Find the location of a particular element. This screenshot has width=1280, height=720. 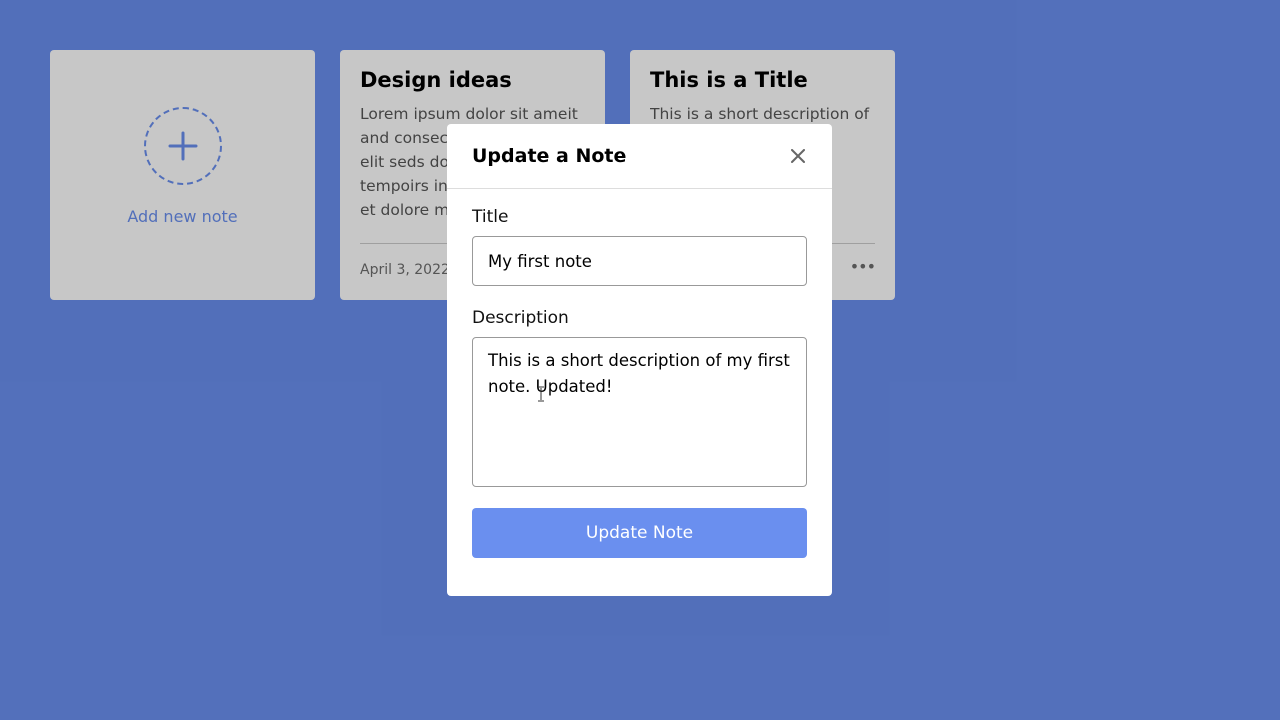

text-cursor-icon is located at coordinates (541, 394).